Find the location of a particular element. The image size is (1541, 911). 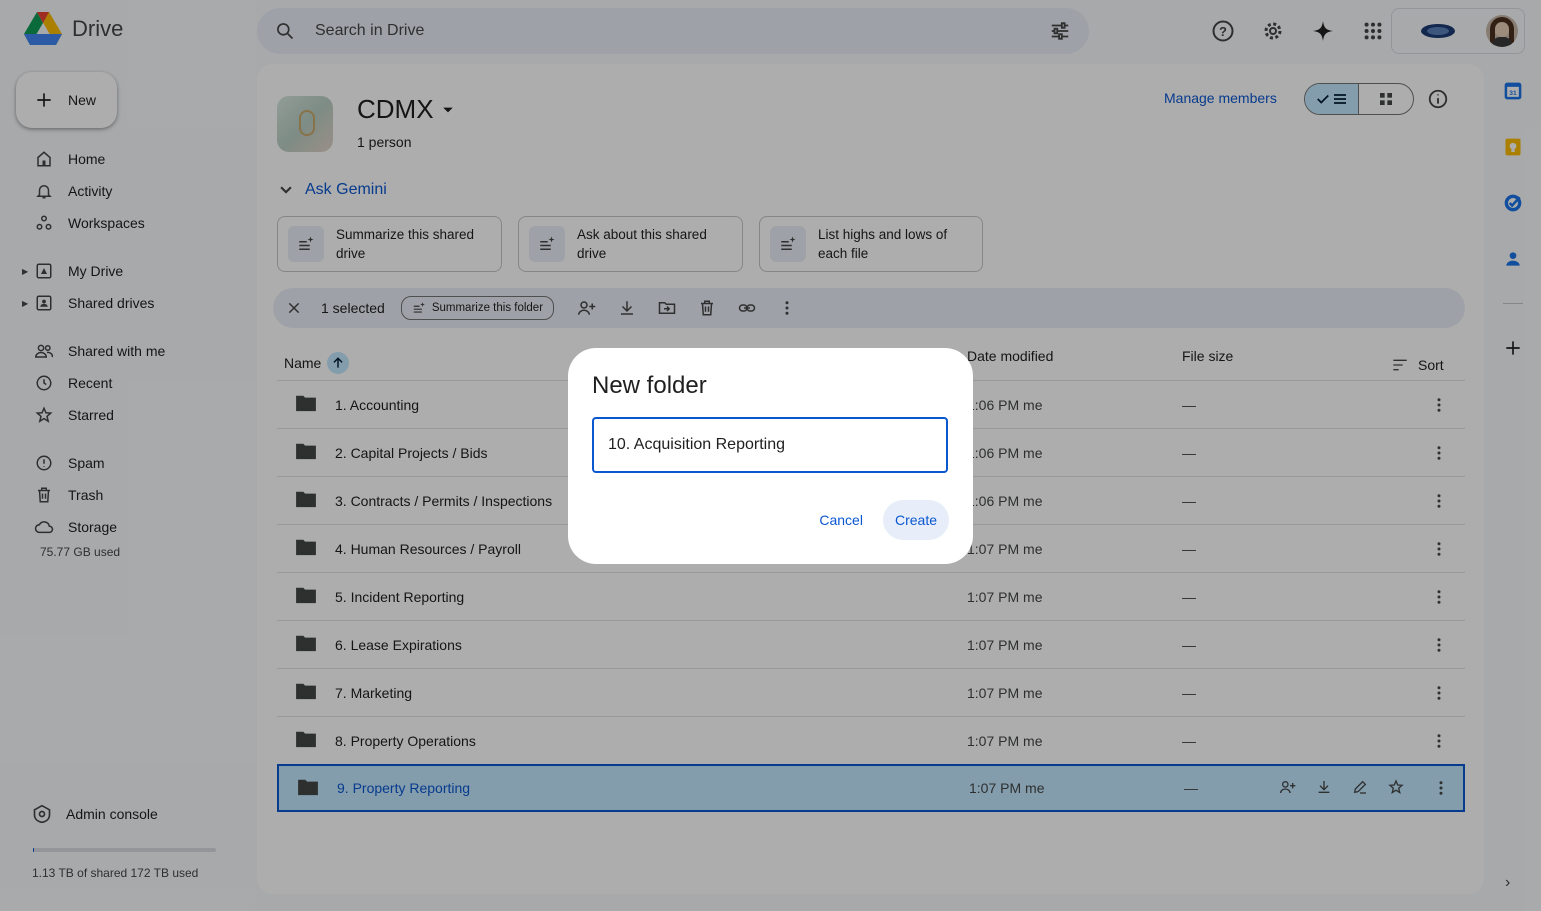

new-folder-dialog: New folder Cancel Create is located at coordinates (770, 456).